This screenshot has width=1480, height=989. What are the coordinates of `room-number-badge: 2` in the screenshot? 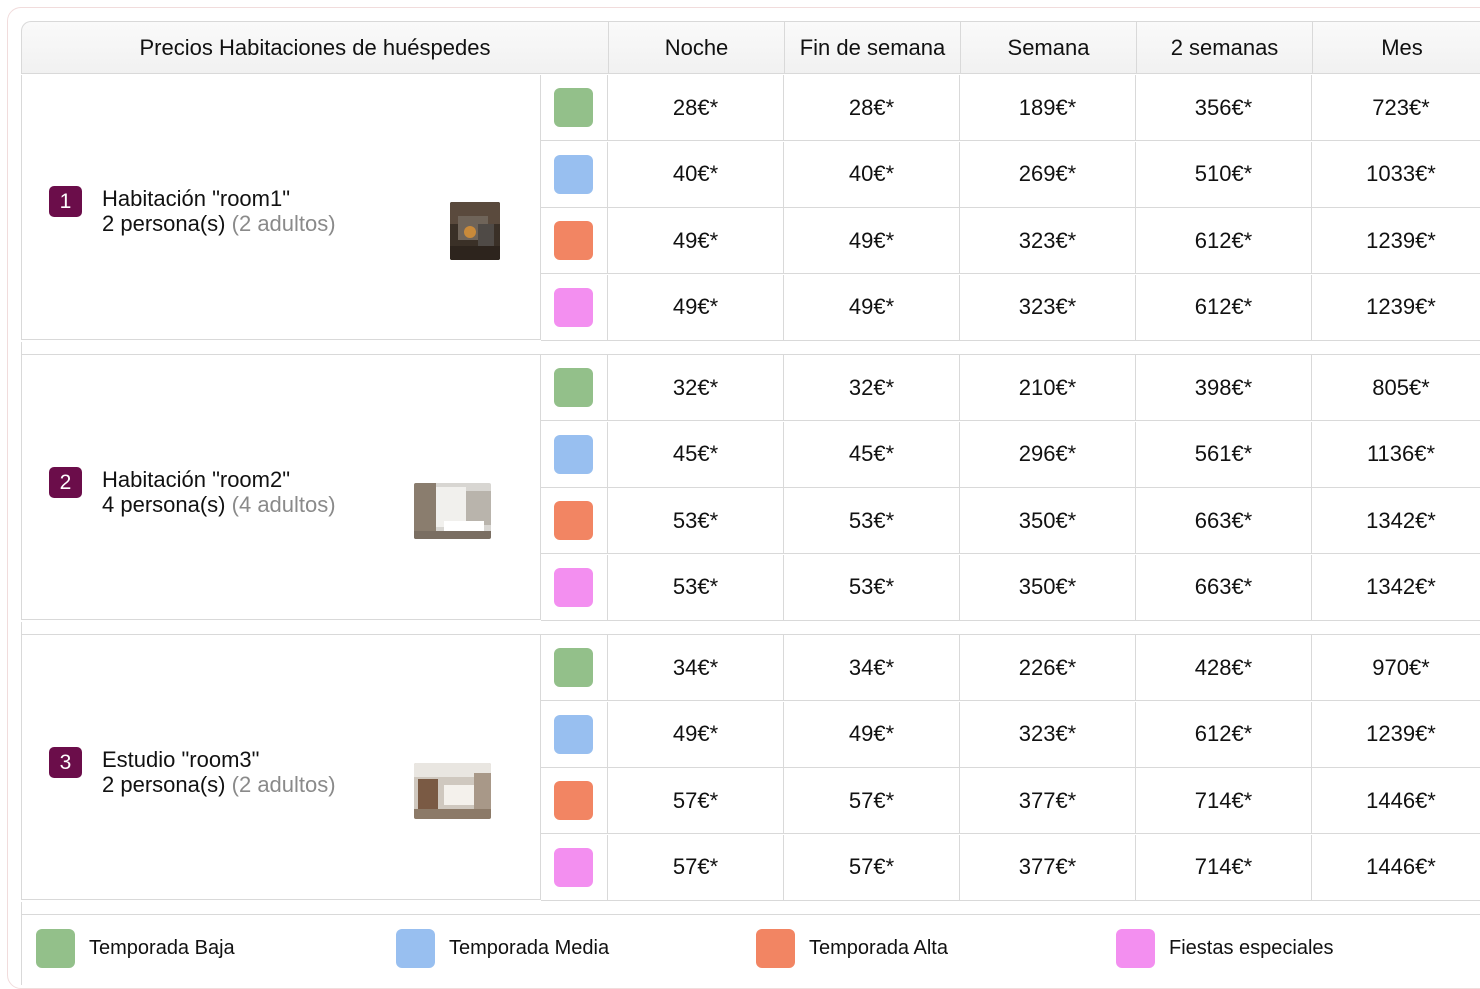 It's located at (65, 482).